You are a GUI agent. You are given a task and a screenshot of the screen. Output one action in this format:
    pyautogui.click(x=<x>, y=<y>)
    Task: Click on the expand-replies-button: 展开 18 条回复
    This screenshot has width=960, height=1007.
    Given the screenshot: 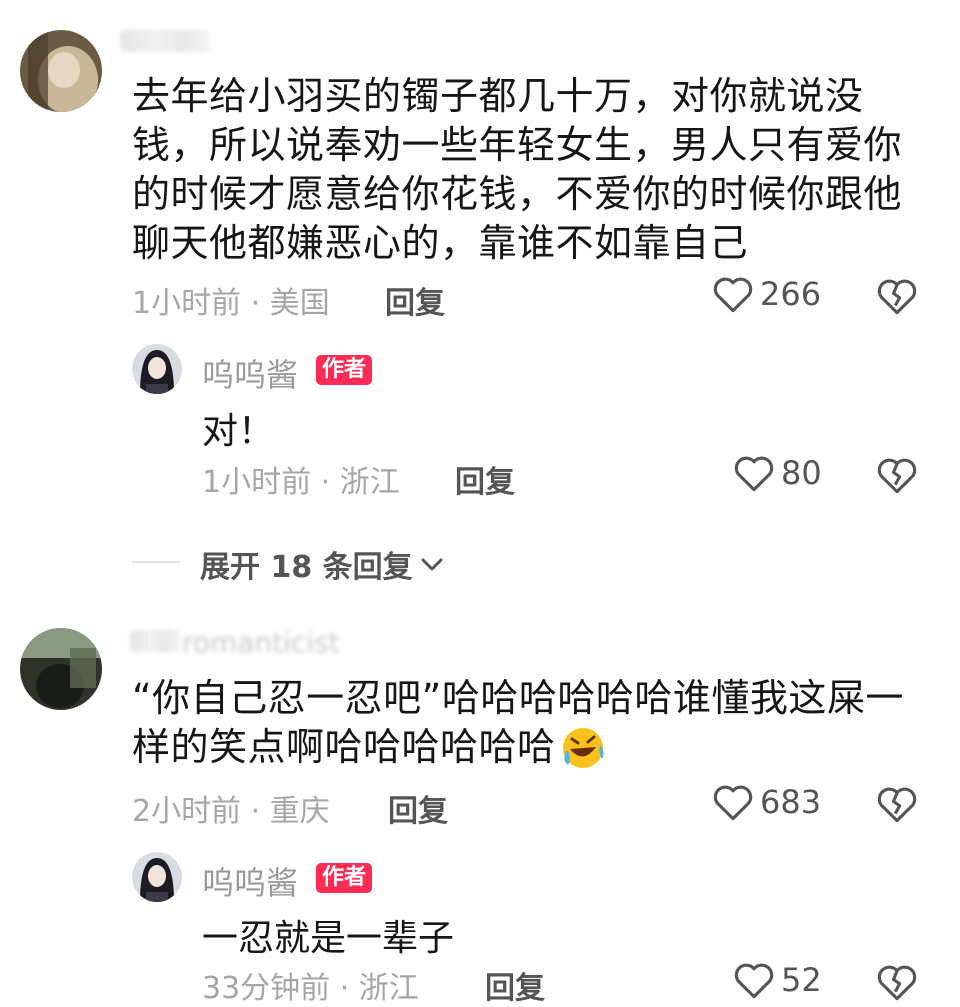 What is the action you would take?
    pyautogui.click(x=322, y=564)
    